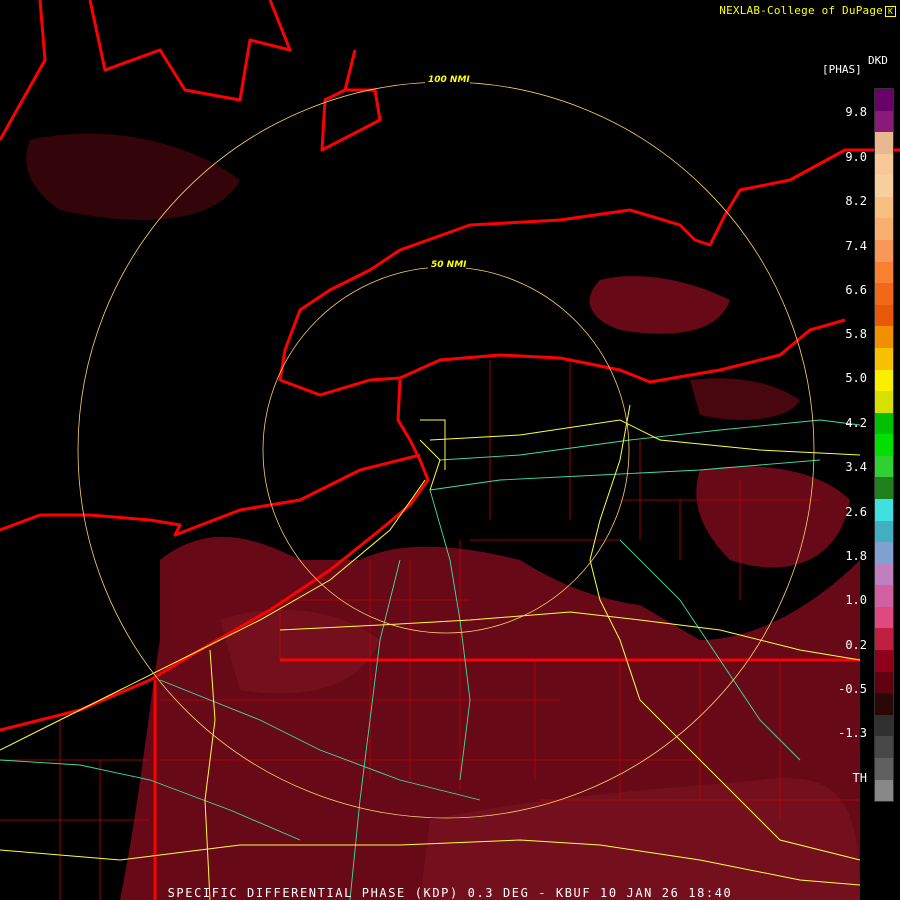 Image resolution: width=900 pixels, height=900 pixels. I want to click on color-scale-tick: 5.8, so click(856, 334).